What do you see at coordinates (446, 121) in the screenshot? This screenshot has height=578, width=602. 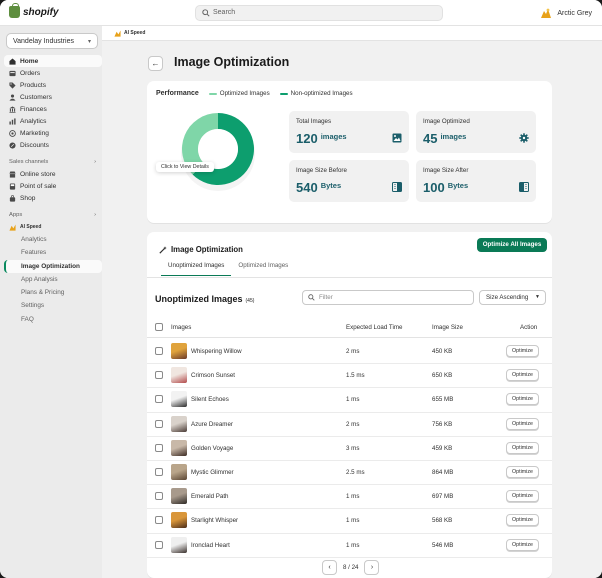 I see `stat-label: Image Optimized` at bounding box center [446, 121].